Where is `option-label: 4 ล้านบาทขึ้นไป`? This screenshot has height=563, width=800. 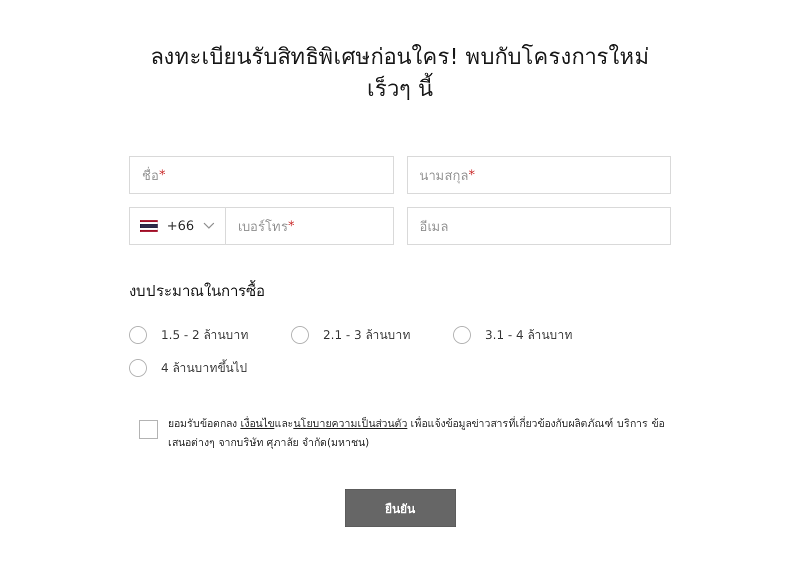 option-label: 4 ล้านบาทขึ้นไป is located at coordinates (204, 367).